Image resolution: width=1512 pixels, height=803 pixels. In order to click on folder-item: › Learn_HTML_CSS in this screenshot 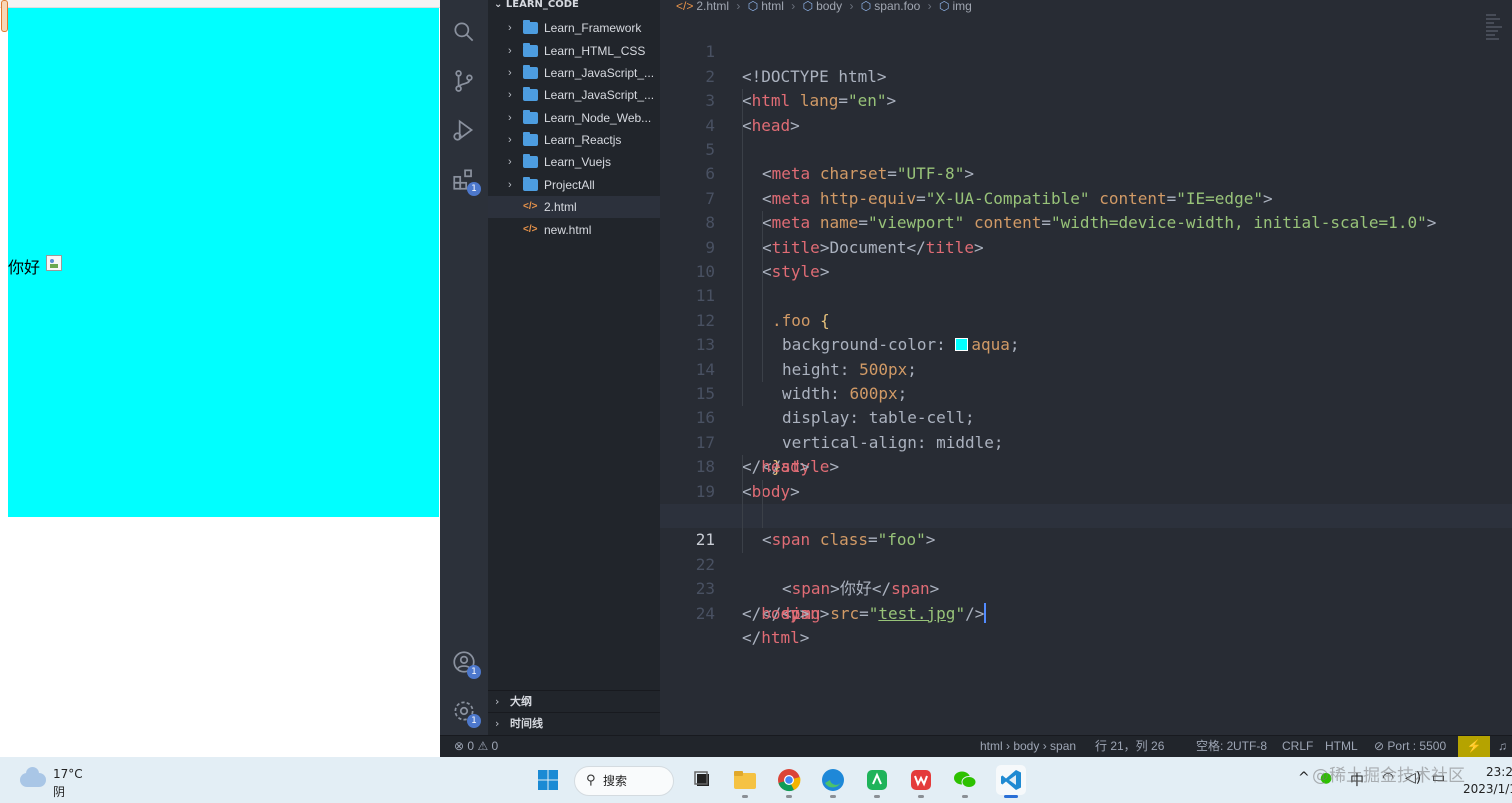, I will do `click(574, 51)`.